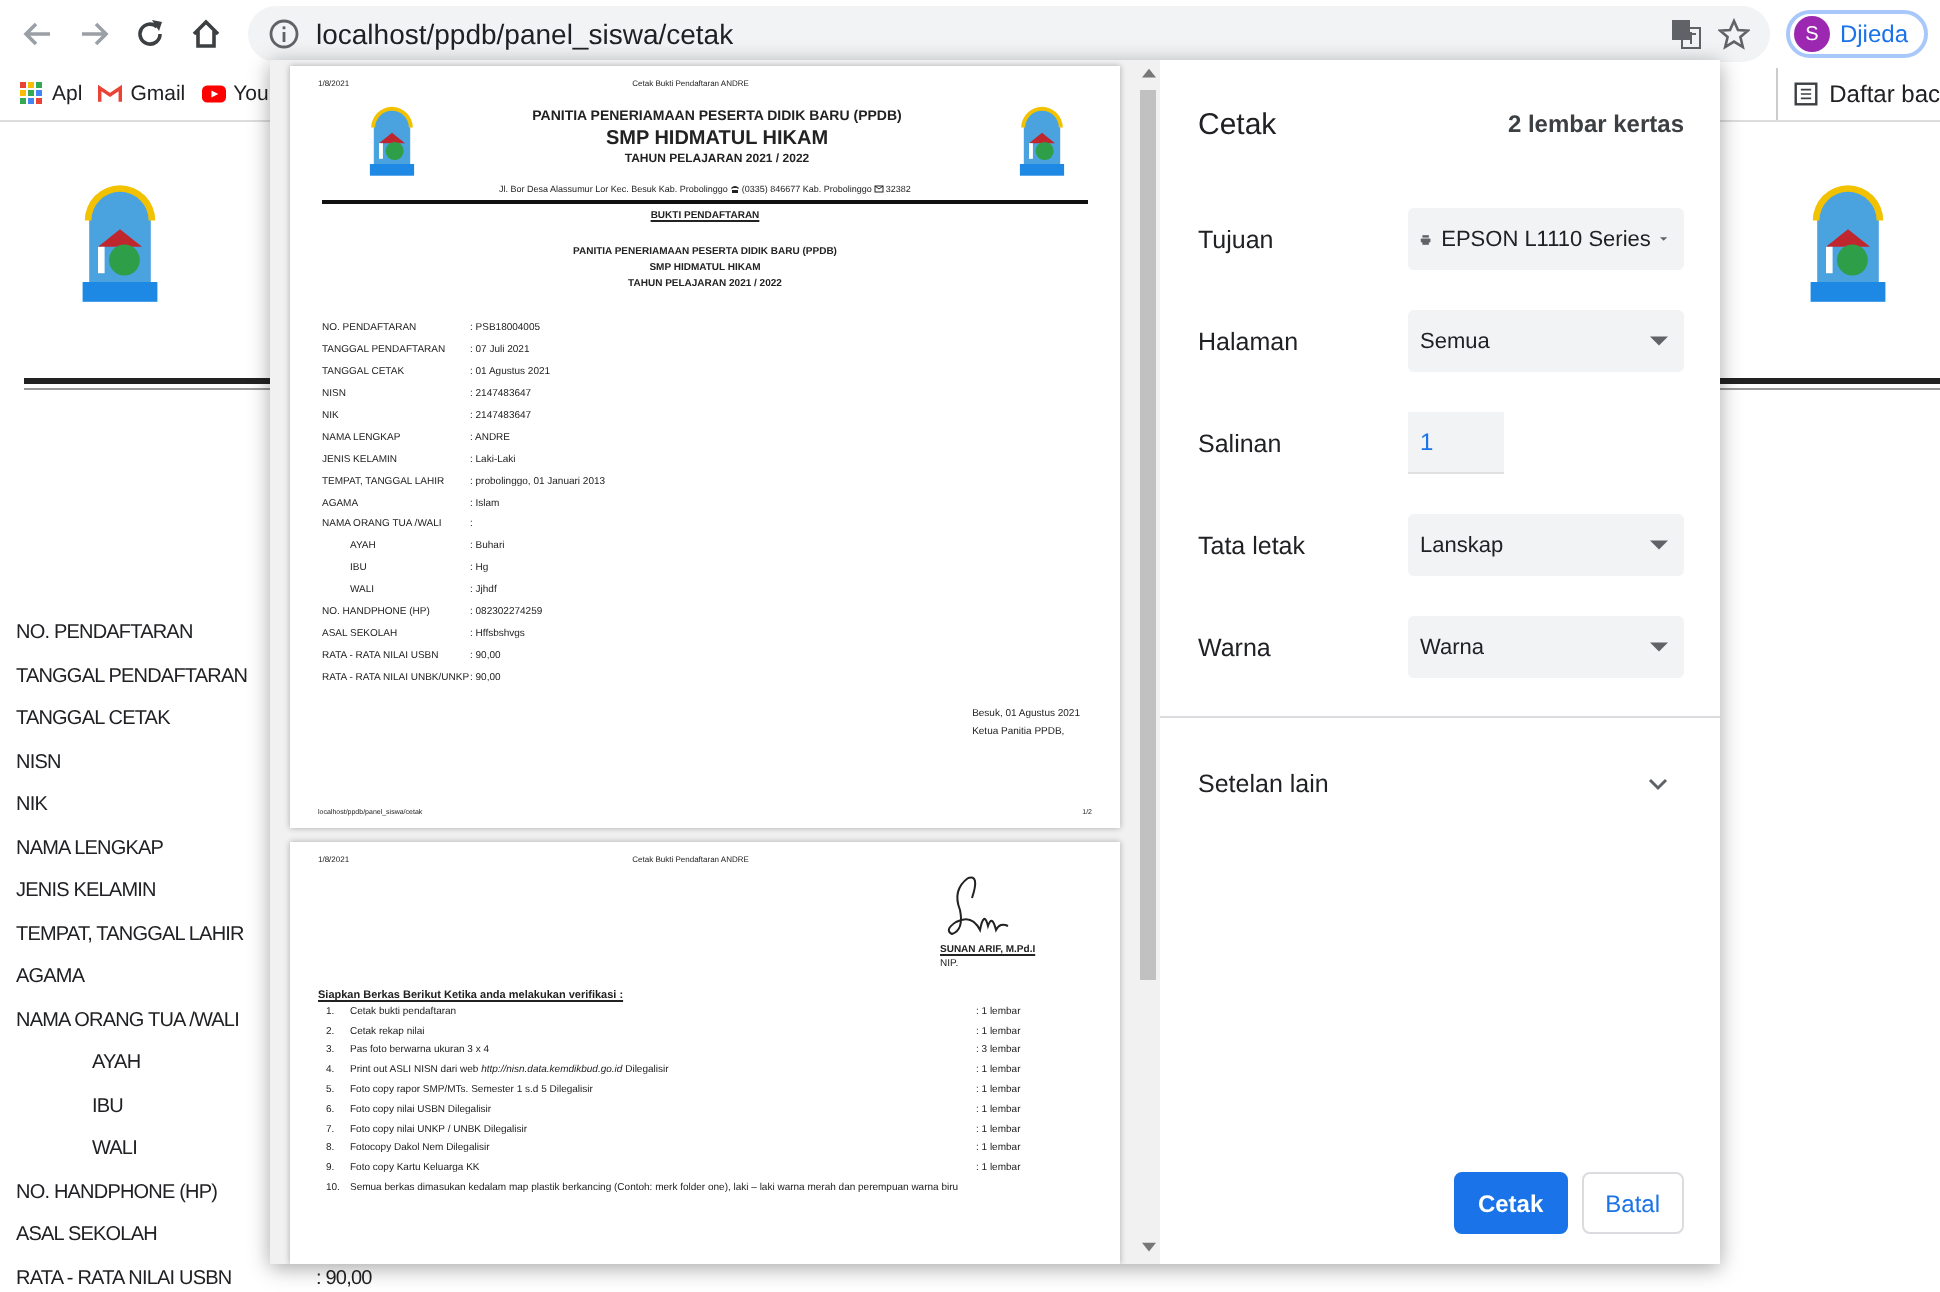 The width and height of the screenshot is (1940, 1292). I want to click on setting-label: Salinan, so click(1241, 443).